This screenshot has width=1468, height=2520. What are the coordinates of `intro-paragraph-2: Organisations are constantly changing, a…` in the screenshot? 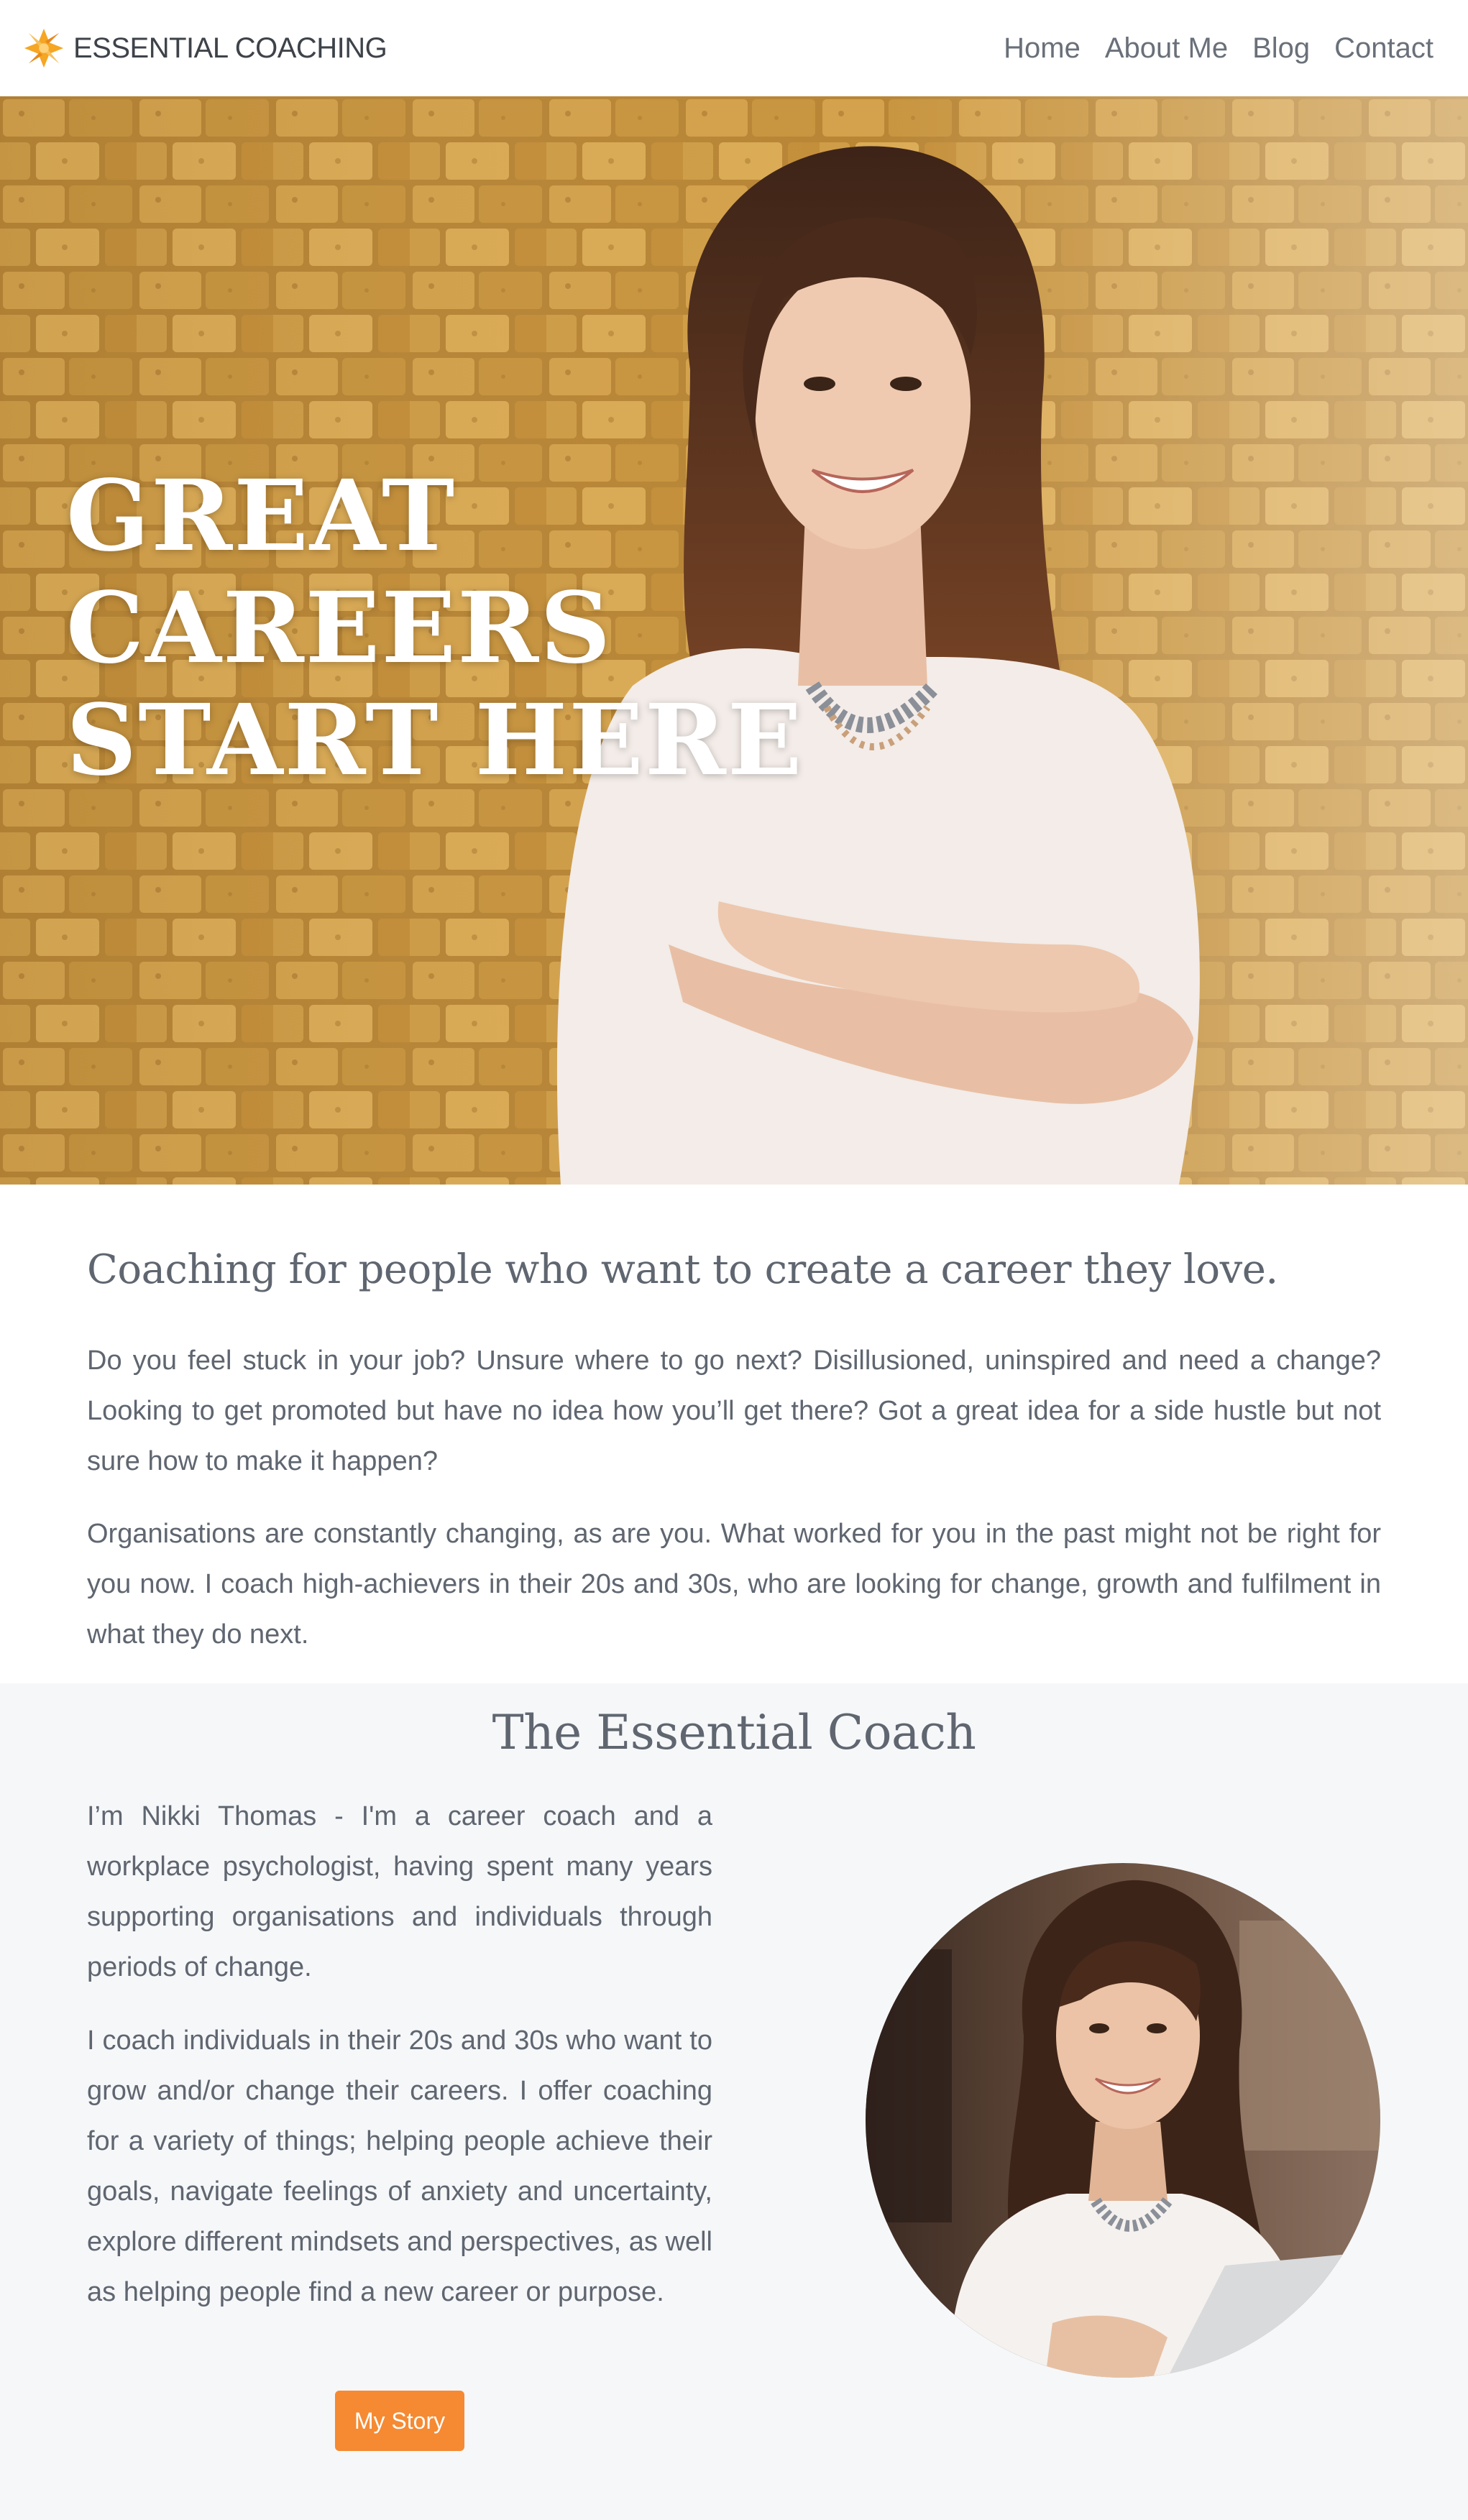 It's located at (734, 1584).